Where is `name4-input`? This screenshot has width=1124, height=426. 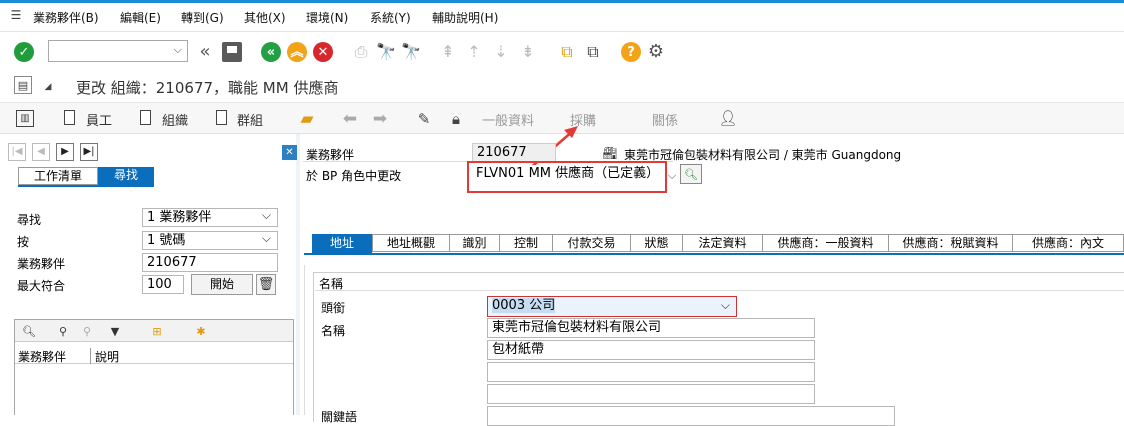
name4-input is located at coordinates (651, 394).